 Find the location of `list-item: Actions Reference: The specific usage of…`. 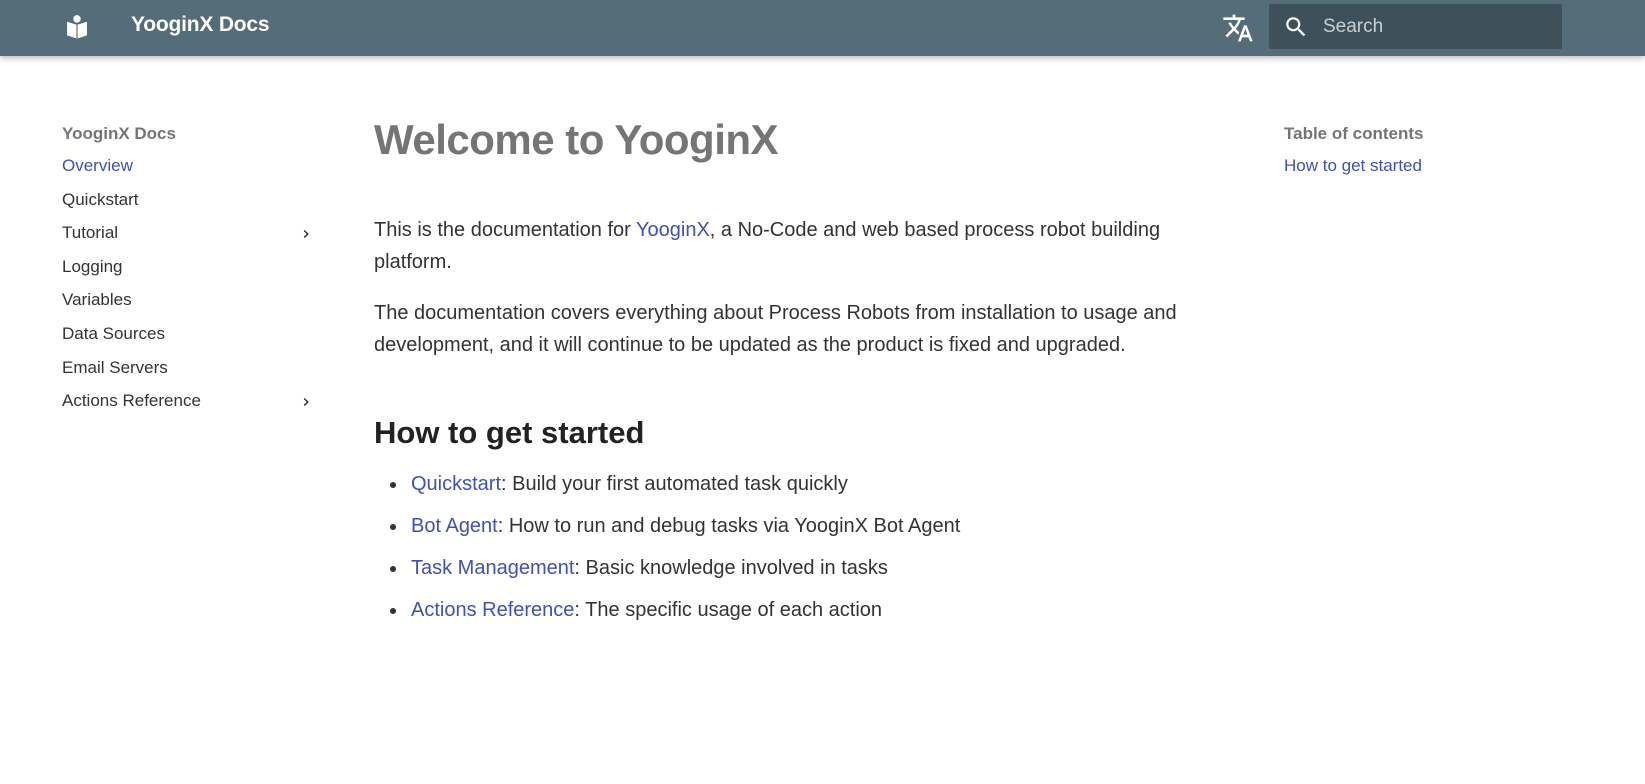

list-item: Actions Reference: The specific usage of… is located at coordinates (784, 616).